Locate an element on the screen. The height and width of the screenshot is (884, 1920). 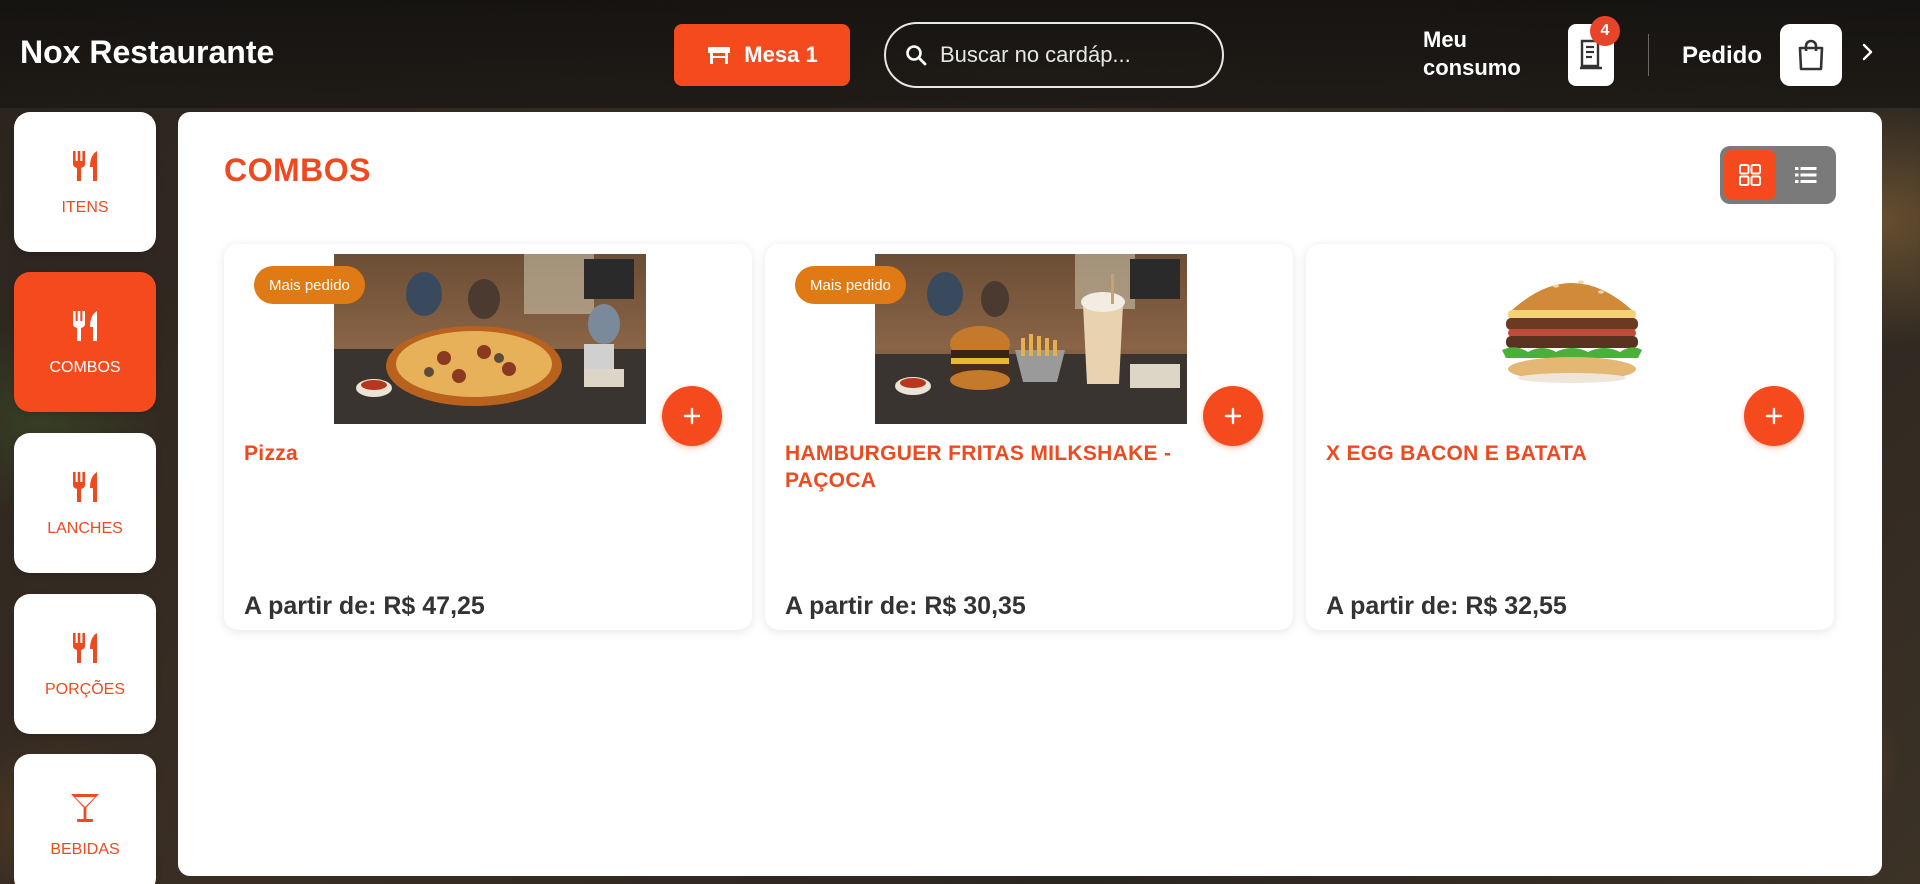
sidebar-item-label: PORÇÕES is located at coordinates (84, 689).